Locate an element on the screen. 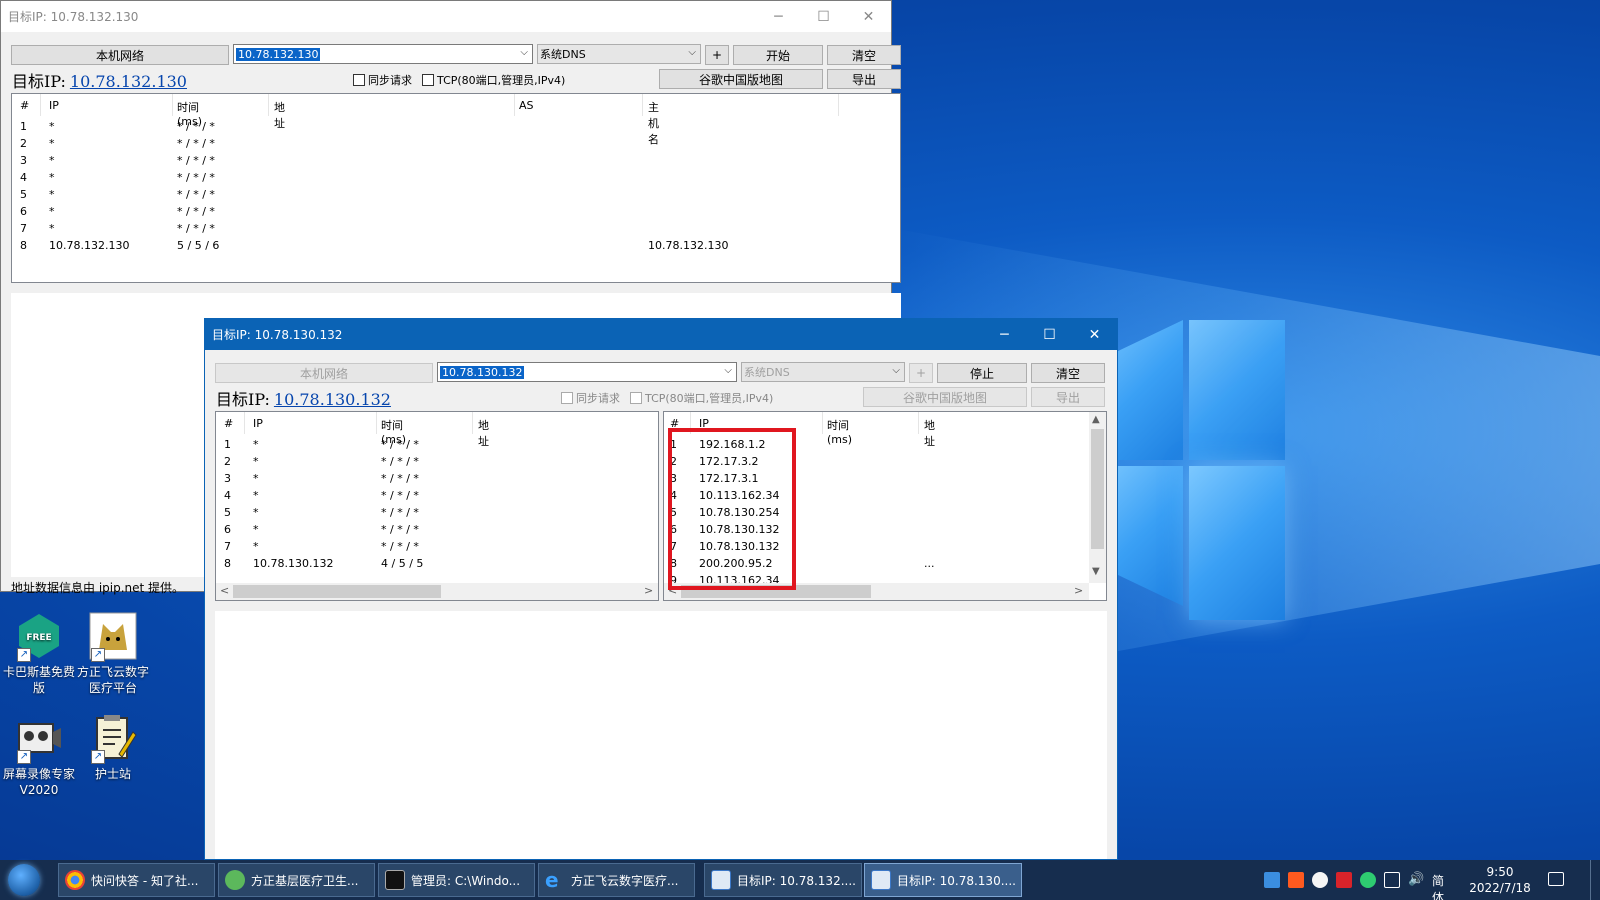  target-ip-link: 10.78.132.130 is located at coordinates (128, 81).